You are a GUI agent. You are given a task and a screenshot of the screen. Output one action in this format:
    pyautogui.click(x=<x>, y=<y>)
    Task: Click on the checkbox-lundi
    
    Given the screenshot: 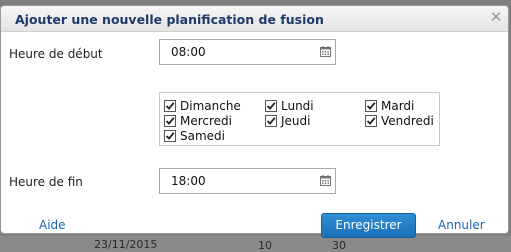 What is the action you would take?
    pyautogui.click(x=271, y=106)
    